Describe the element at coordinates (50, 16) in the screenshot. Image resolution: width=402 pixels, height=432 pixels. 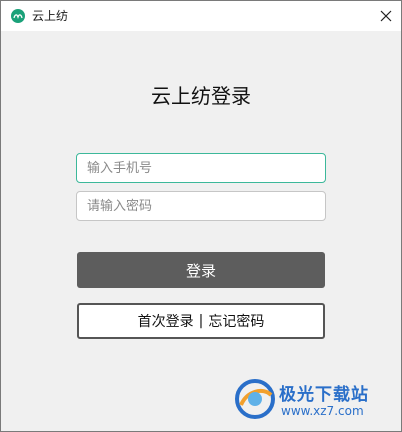
I see `window-title: 云上纺` at that location.